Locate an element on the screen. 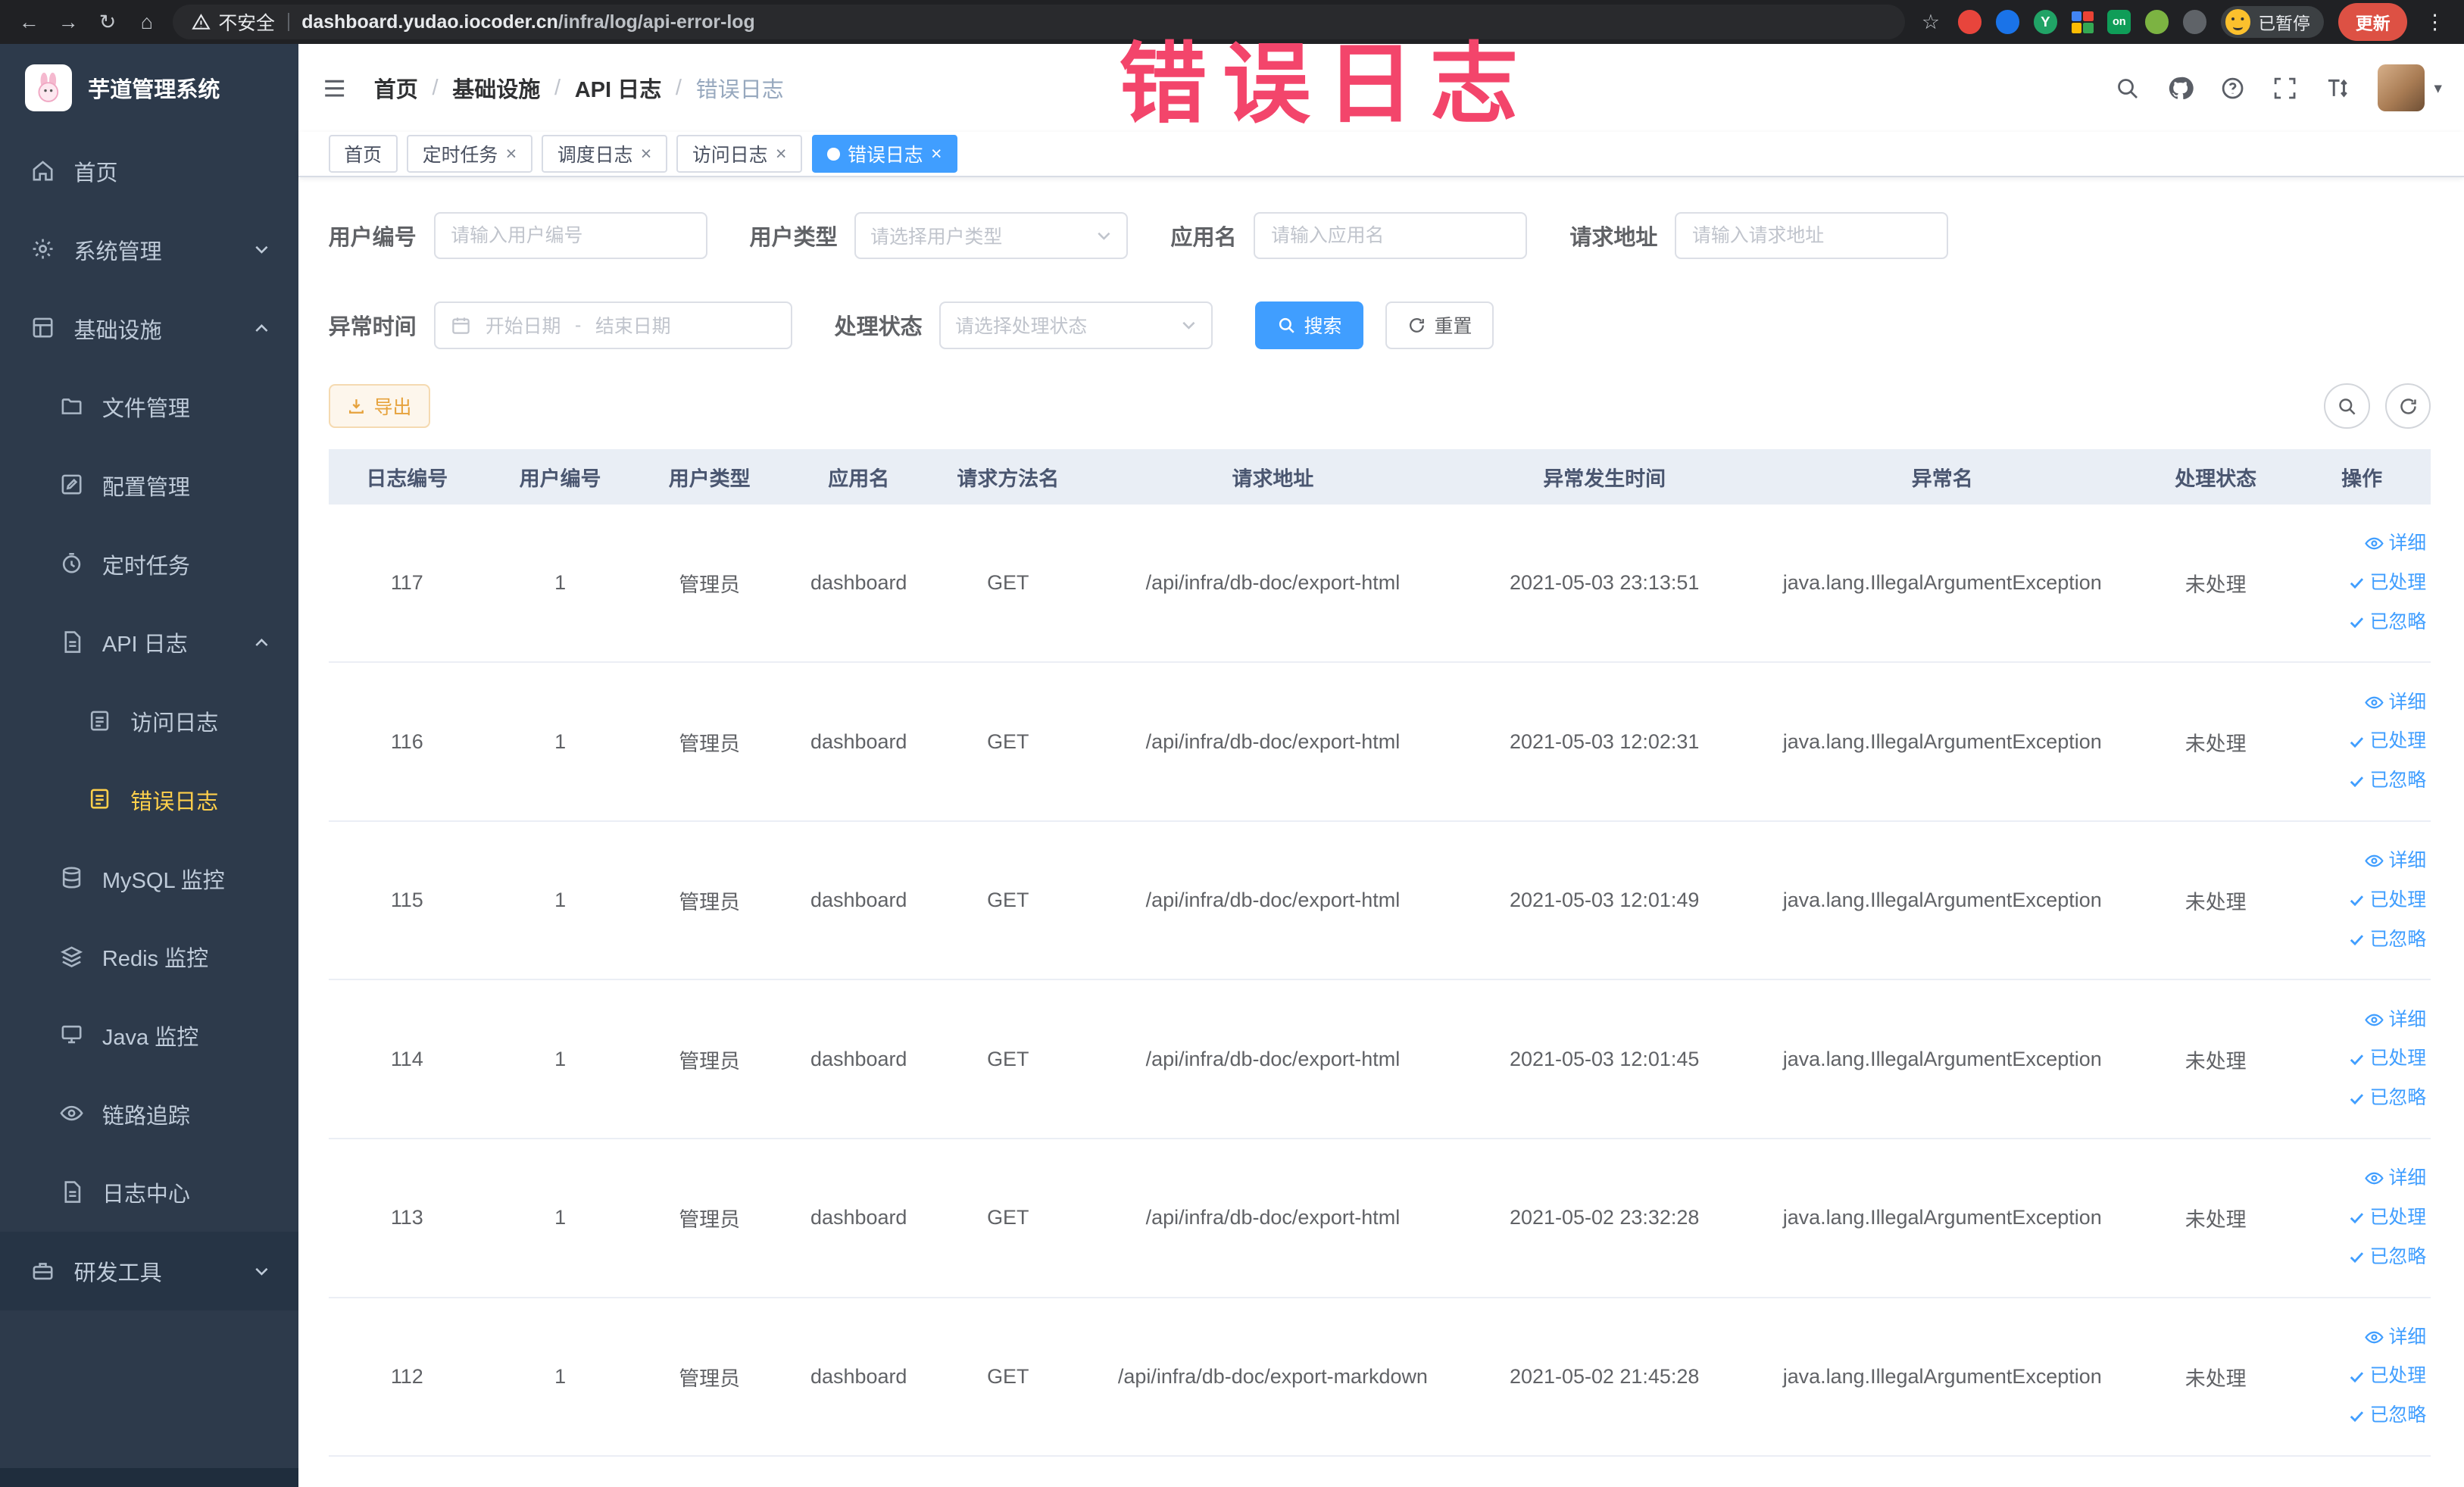 The width and height of the screenshot is (2464, 1487). tab-error-log: 错误日志 × is located at coordinates (884, 154).